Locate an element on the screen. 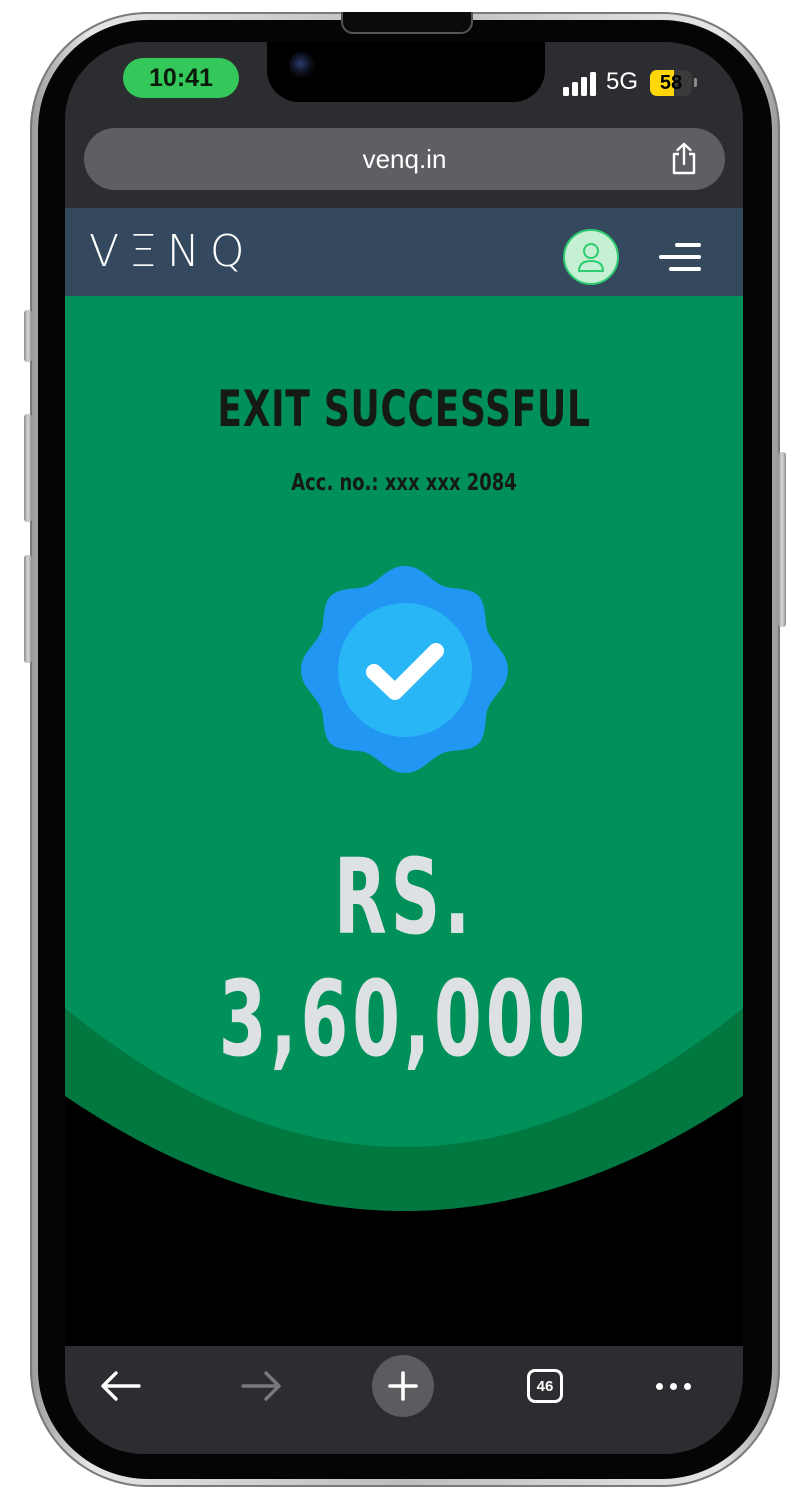  battery-icon: 58 is located at coordinates (671, 83).